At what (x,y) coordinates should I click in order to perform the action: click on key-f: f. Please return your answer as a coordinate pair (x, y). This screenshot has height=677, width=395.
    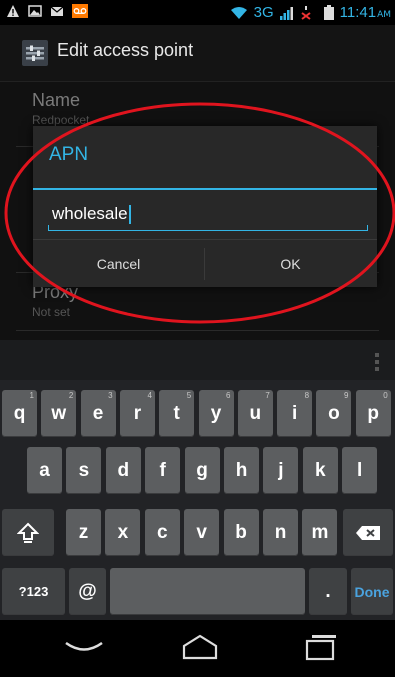
    Looking at the image, I should click on (163, 470).